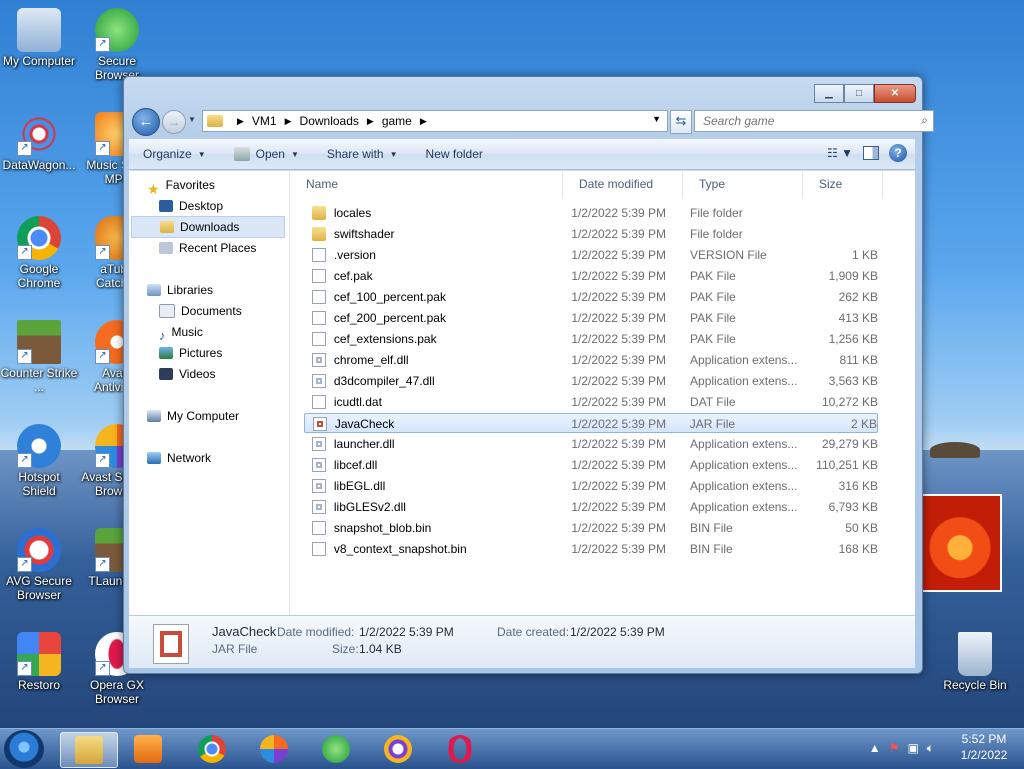 The image size is (1024, 769). Describe the element at coordinates (930, 748) in the screenshot. I see `volume-icon: 🔈︎` at that location.